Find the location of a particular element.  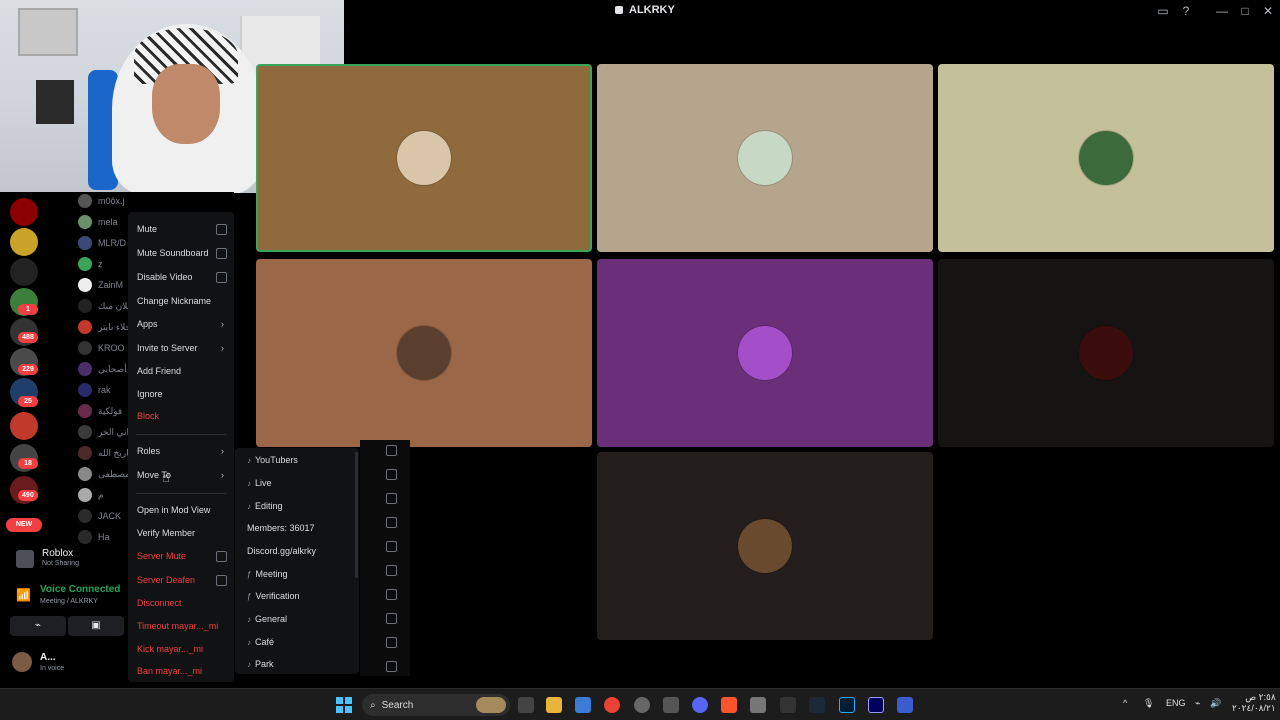

voice-member: كاني الخر is located at coordinates (106, 432).